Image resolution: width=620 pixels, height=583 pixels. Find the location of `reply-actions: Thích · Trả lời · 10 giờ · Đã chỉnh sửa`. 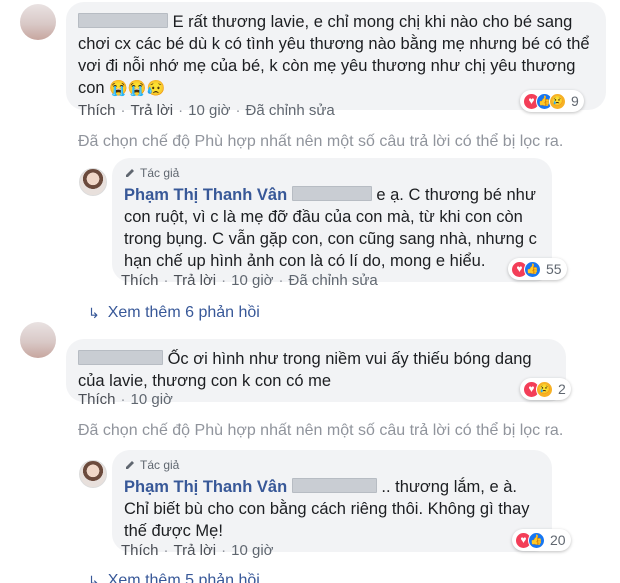

reply-actions: Thích · Trả lời · 10 giờ · Đã chỉnh sửa is located at coordinates (249, 280).